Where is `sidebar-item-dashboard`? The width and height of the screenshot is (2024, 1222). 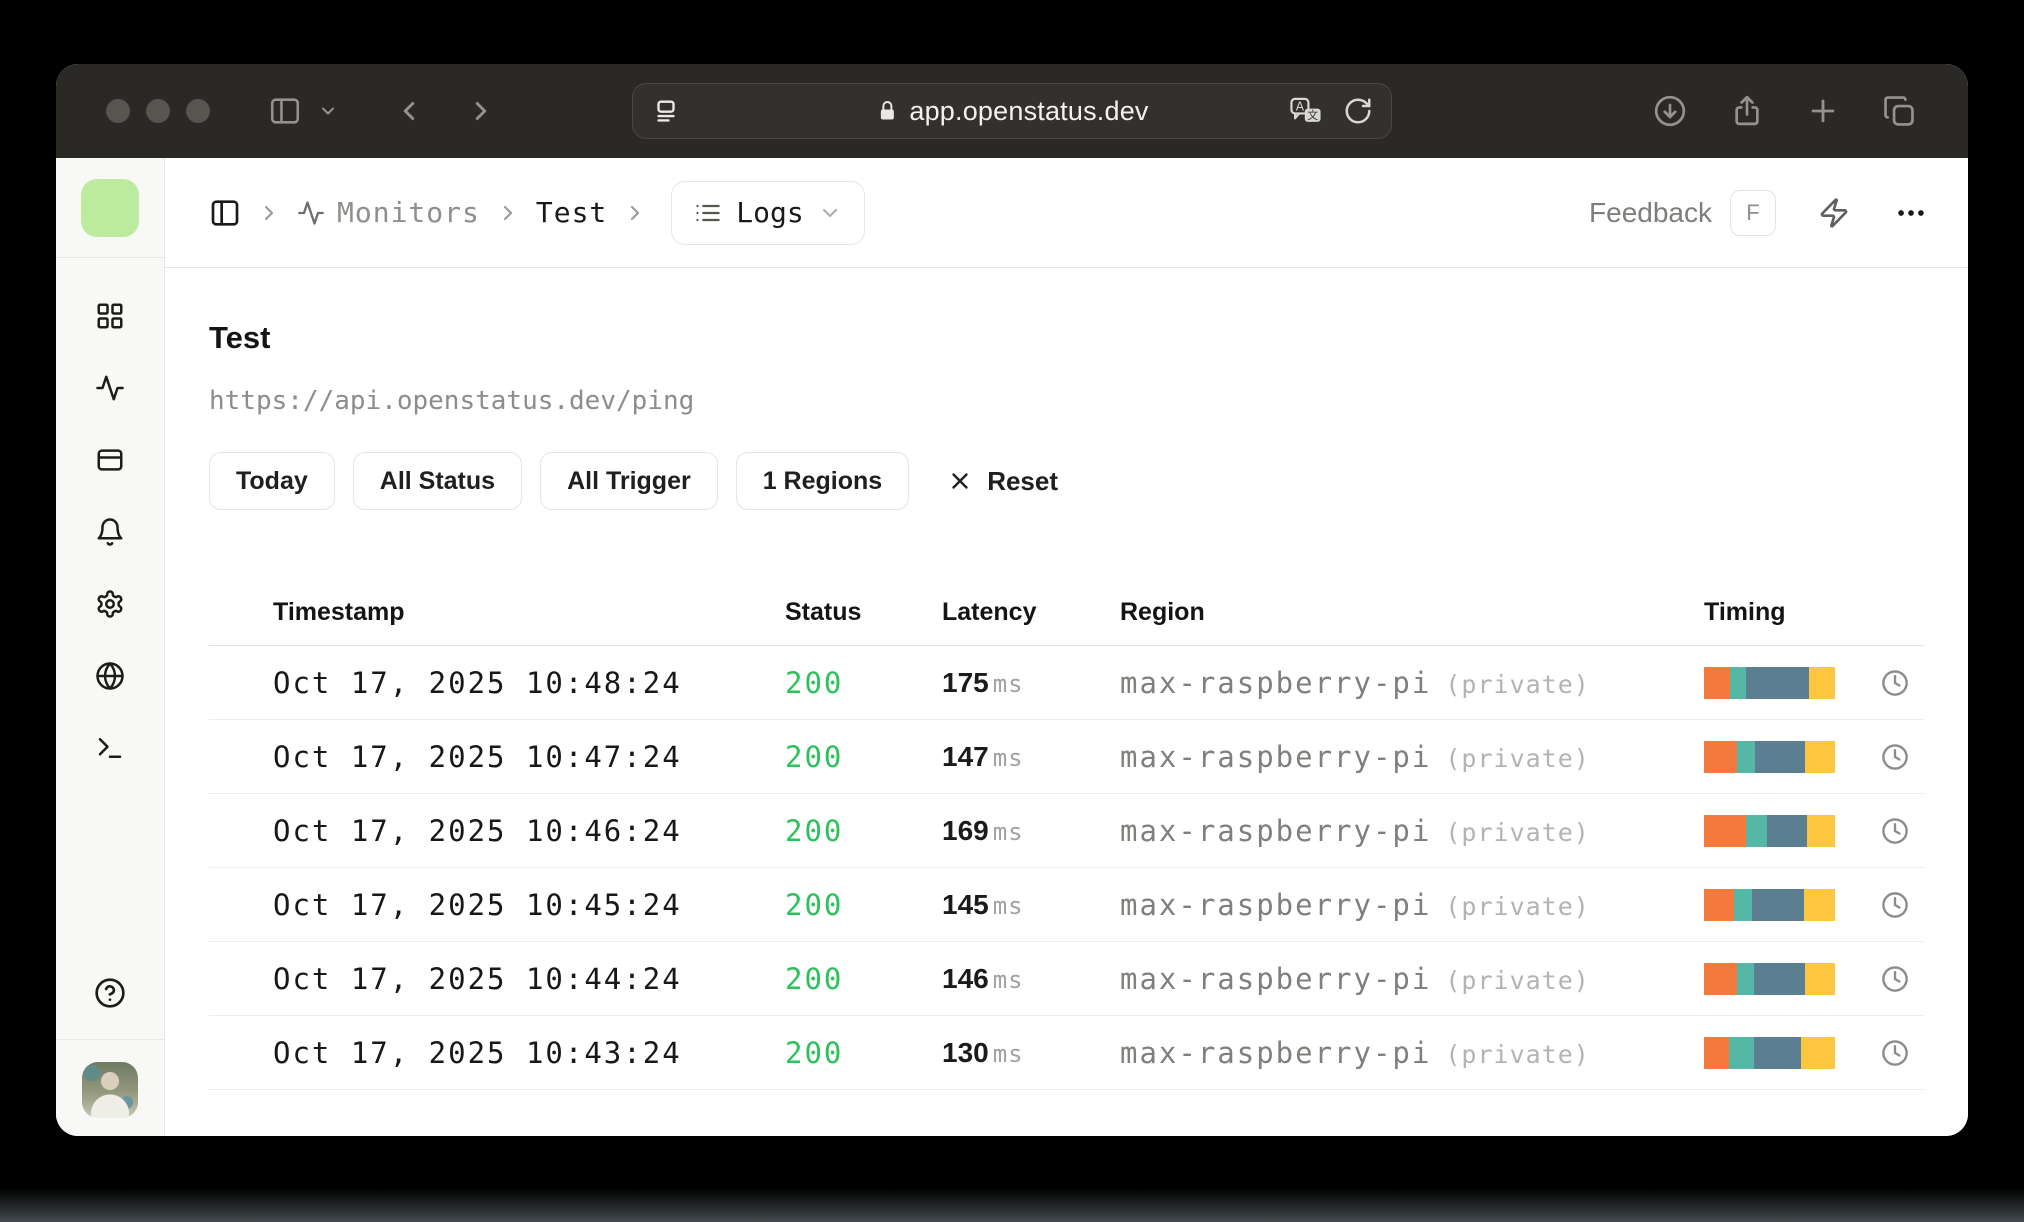
sidebar-item-dashboard is located at coordinates (110, 318).